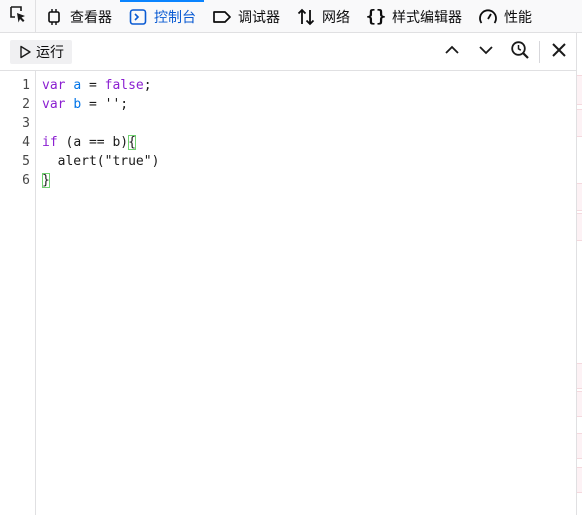 Image resolution: width=582 pixels, height=515 pixels. Describe the element at coordinates (579, 274) in the screenshot. I see `console-output-edge` at that location.